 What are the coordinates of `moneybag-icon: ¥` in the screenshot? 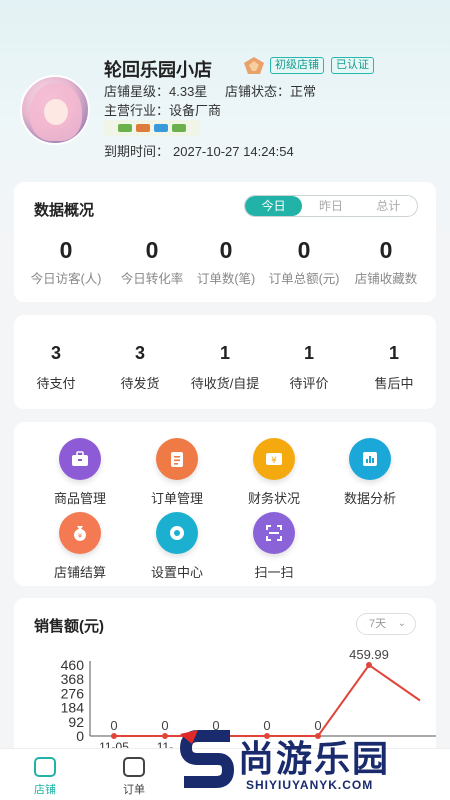 It's located at (80, 533).